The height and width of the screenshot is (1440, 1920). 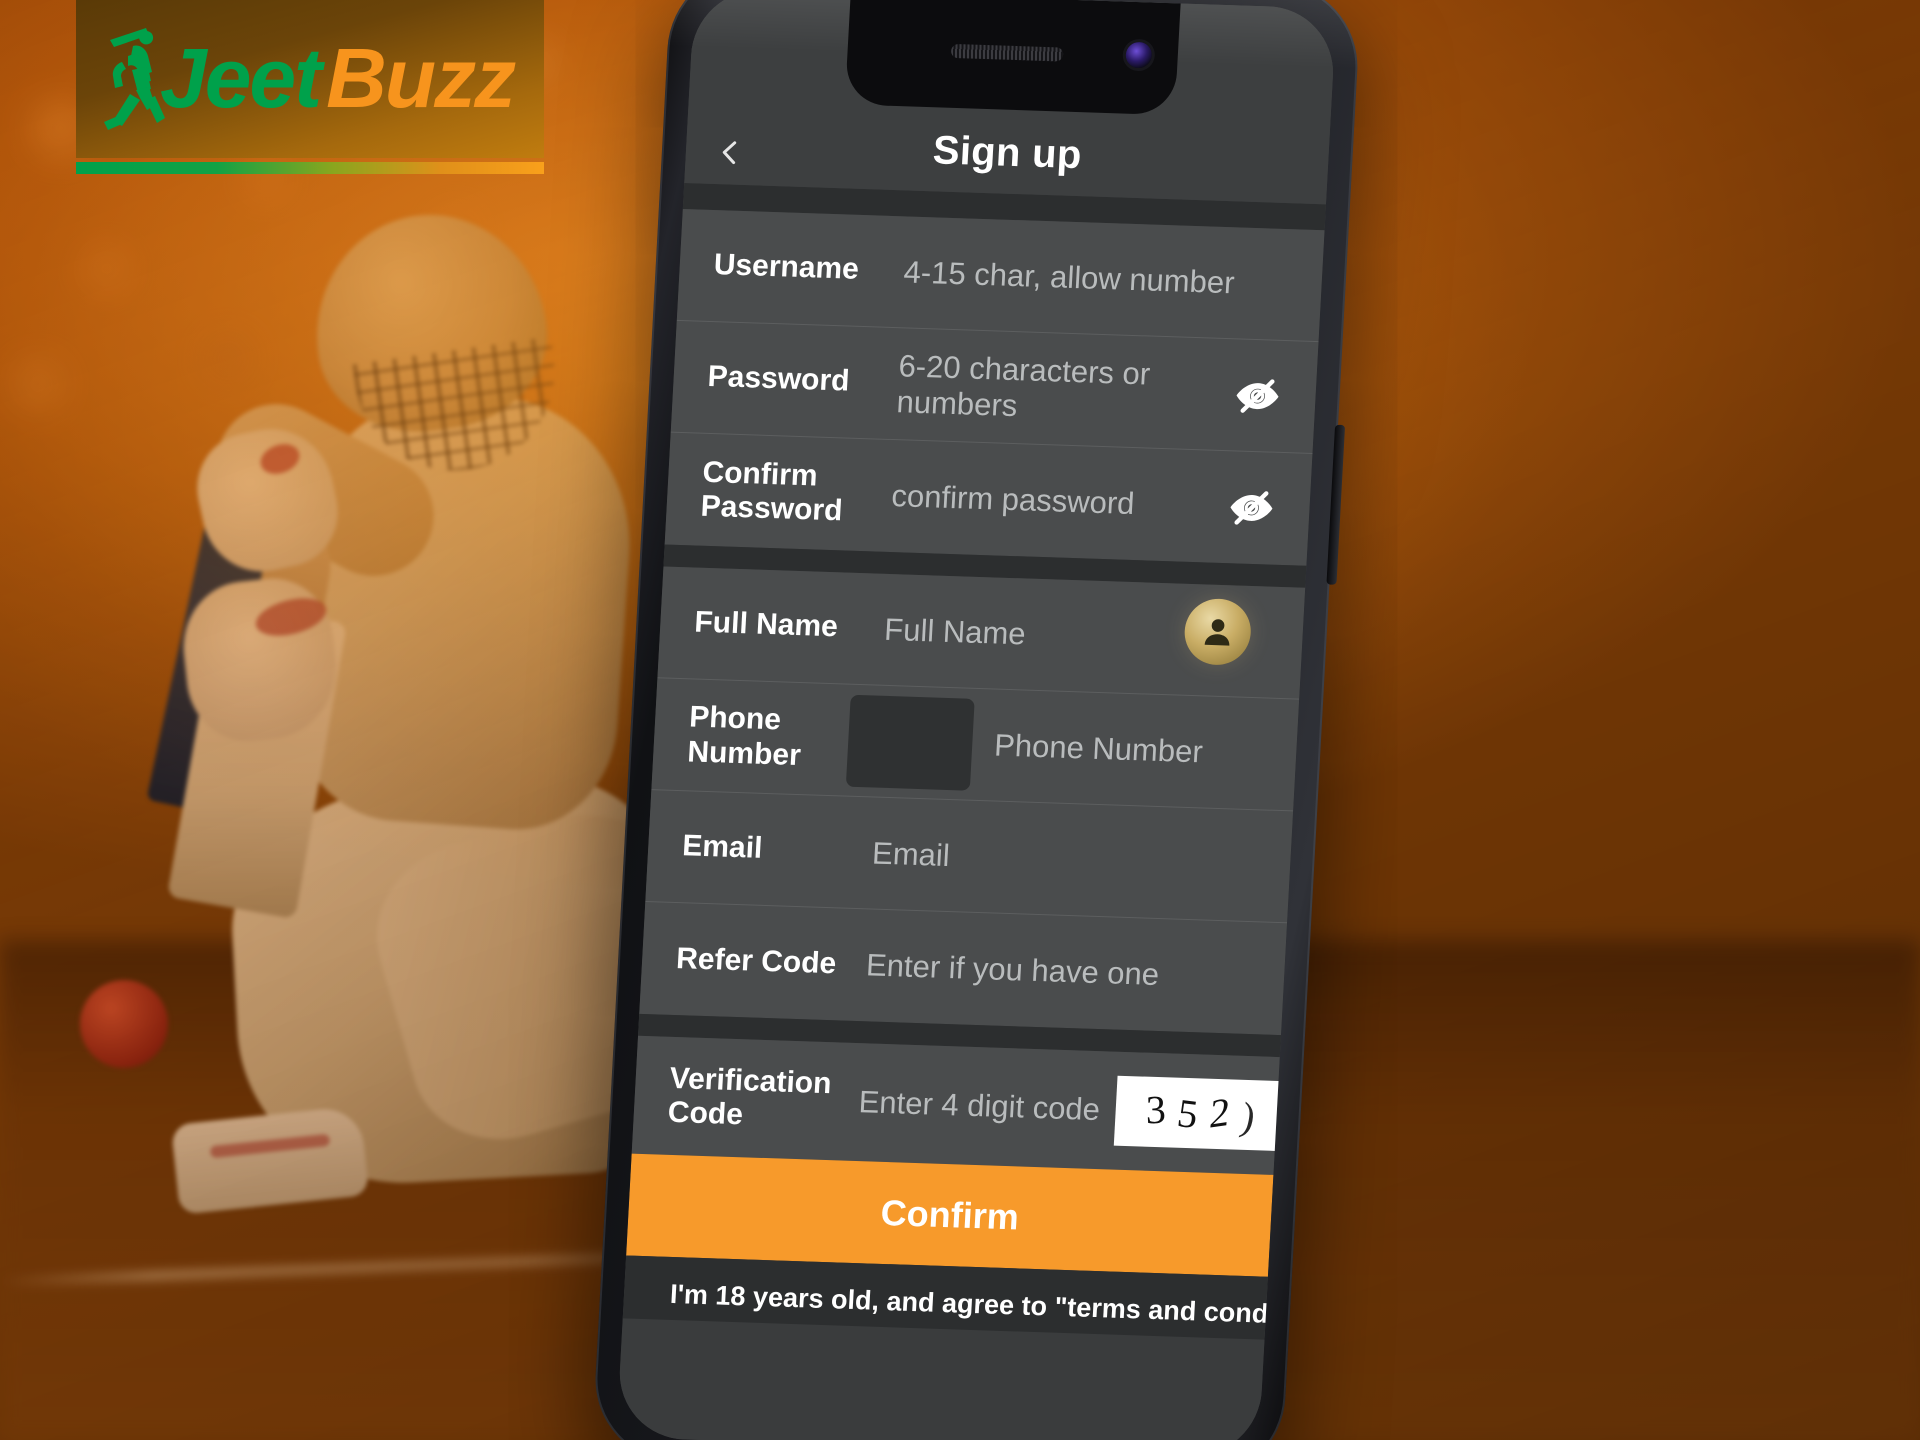 What do you see at coordinates (310, 168) in the screenshot?
I see `logo-accent-bar` at bounding box center [310, 168].